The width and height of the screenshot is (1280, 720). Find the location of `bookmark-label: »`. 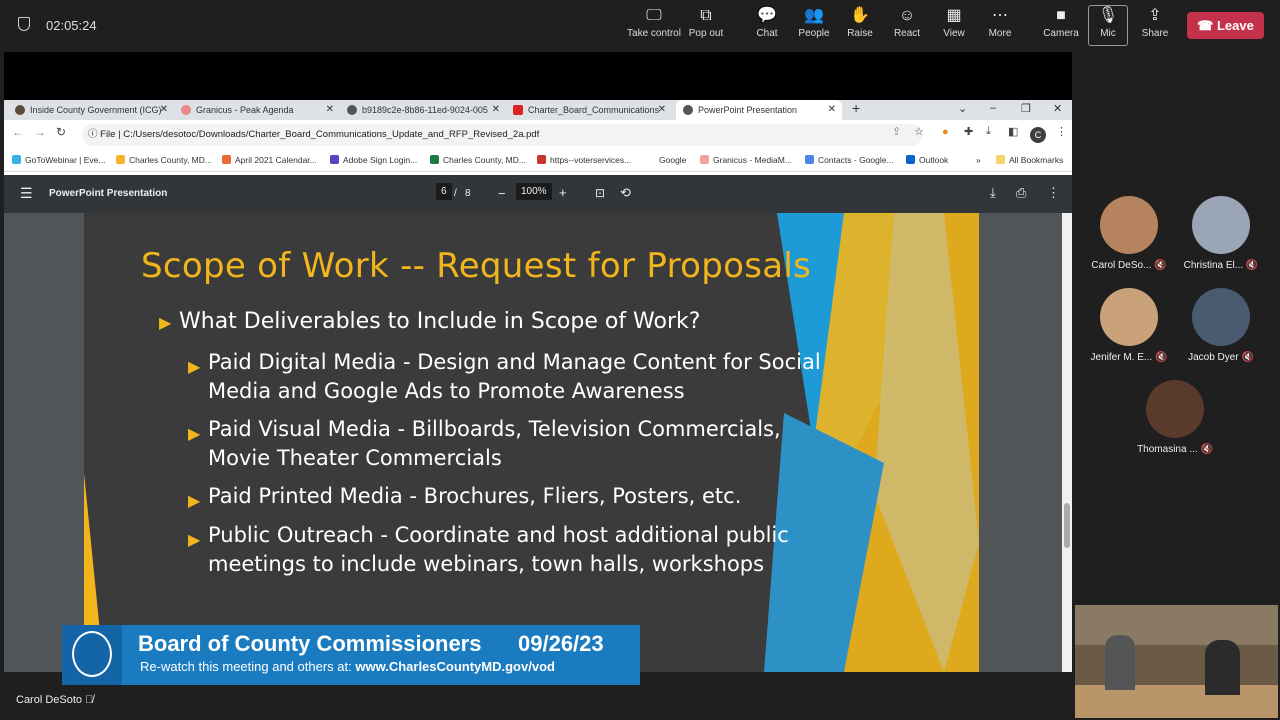

bookmark-label: » is located at coordinates (978, 160).